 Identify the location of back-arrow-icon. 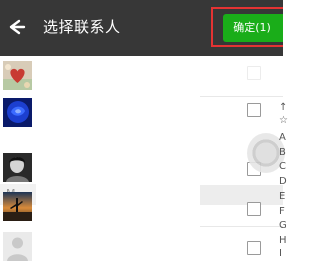
(16, 27).